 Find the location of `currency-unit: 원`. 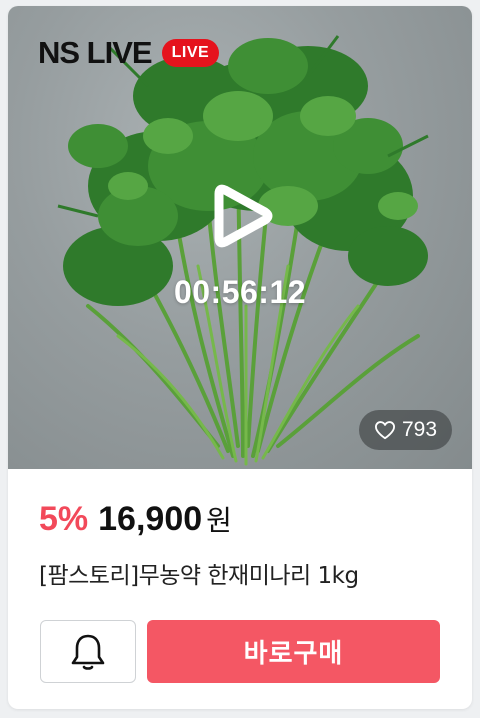

currency-unit: 원 is located at coordinates (219, 520).